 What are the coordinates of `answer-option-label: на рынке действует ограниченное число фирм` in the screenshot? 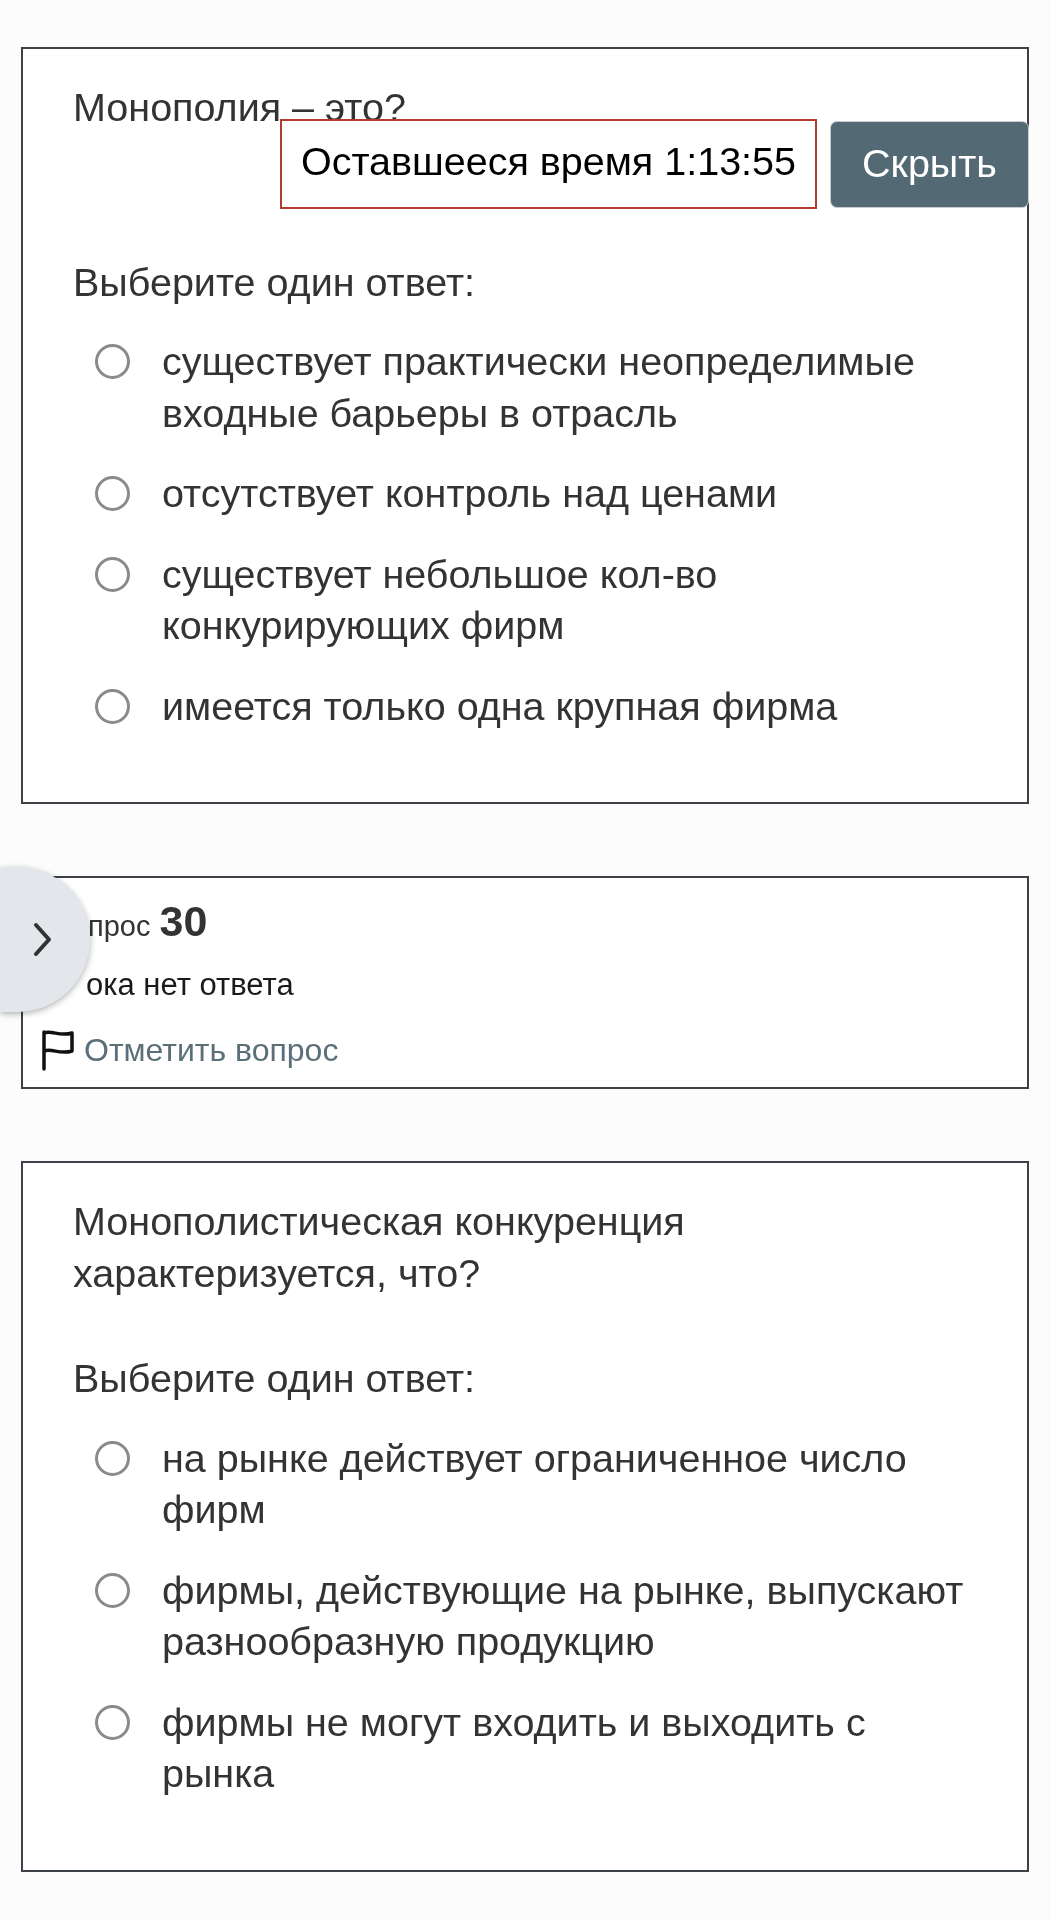 It's located at (570, 1484).